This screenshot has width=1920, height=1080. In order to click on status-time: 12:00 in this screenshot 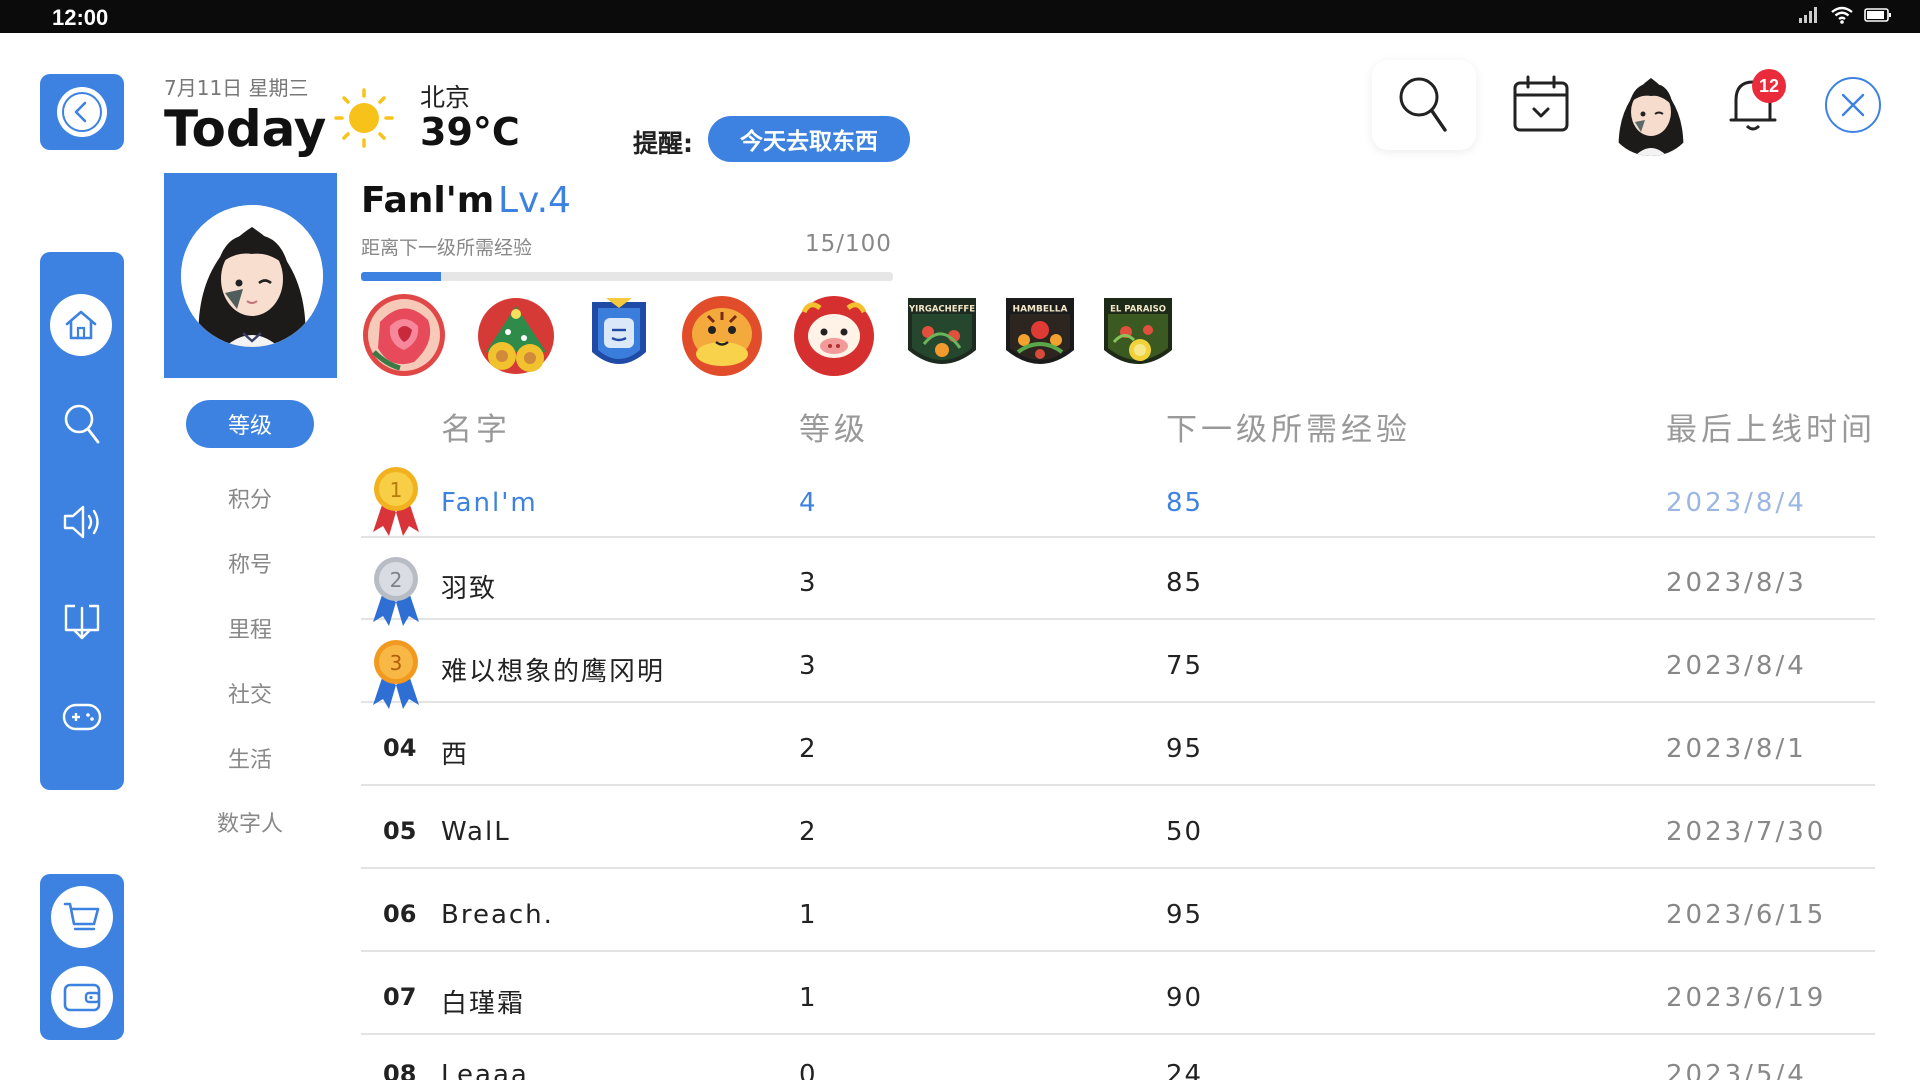, I will do `click(80, 17)`.